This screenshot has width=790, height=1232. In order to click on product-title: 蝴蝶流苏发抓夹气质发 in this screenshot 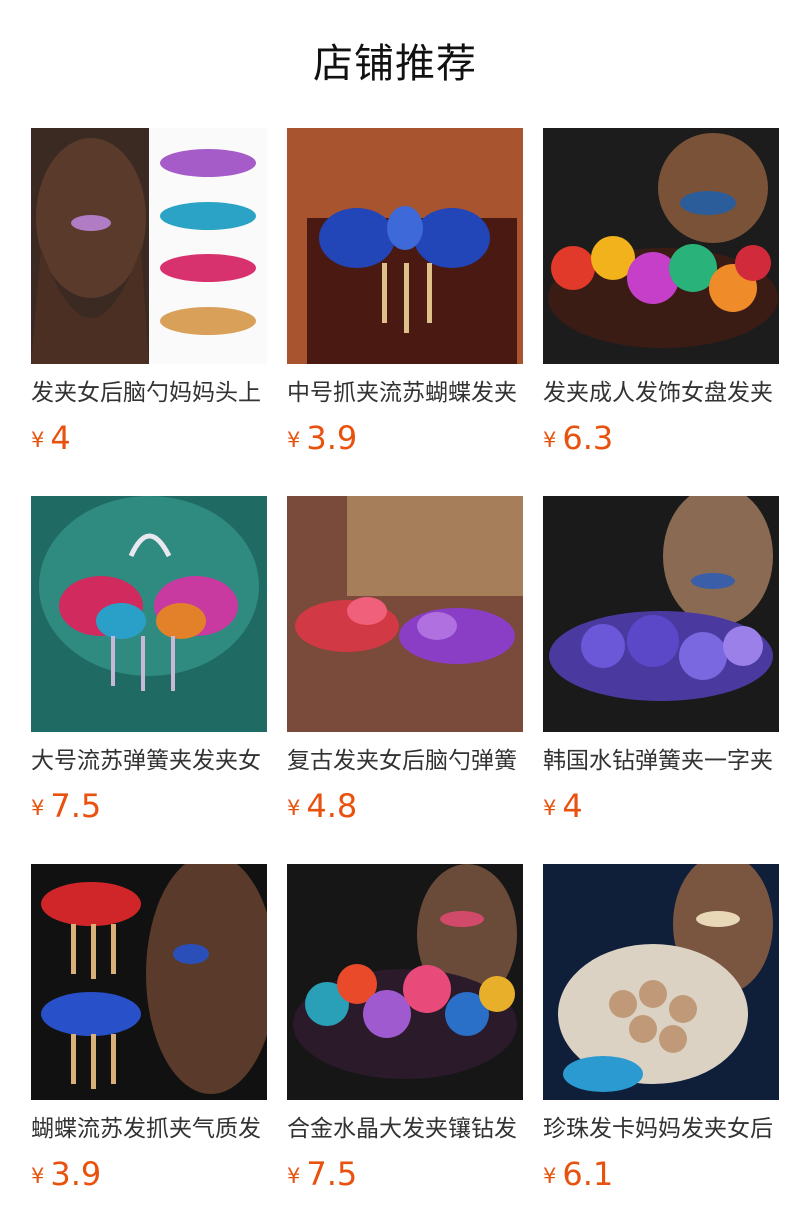, I will do `click(149, 1129)`.